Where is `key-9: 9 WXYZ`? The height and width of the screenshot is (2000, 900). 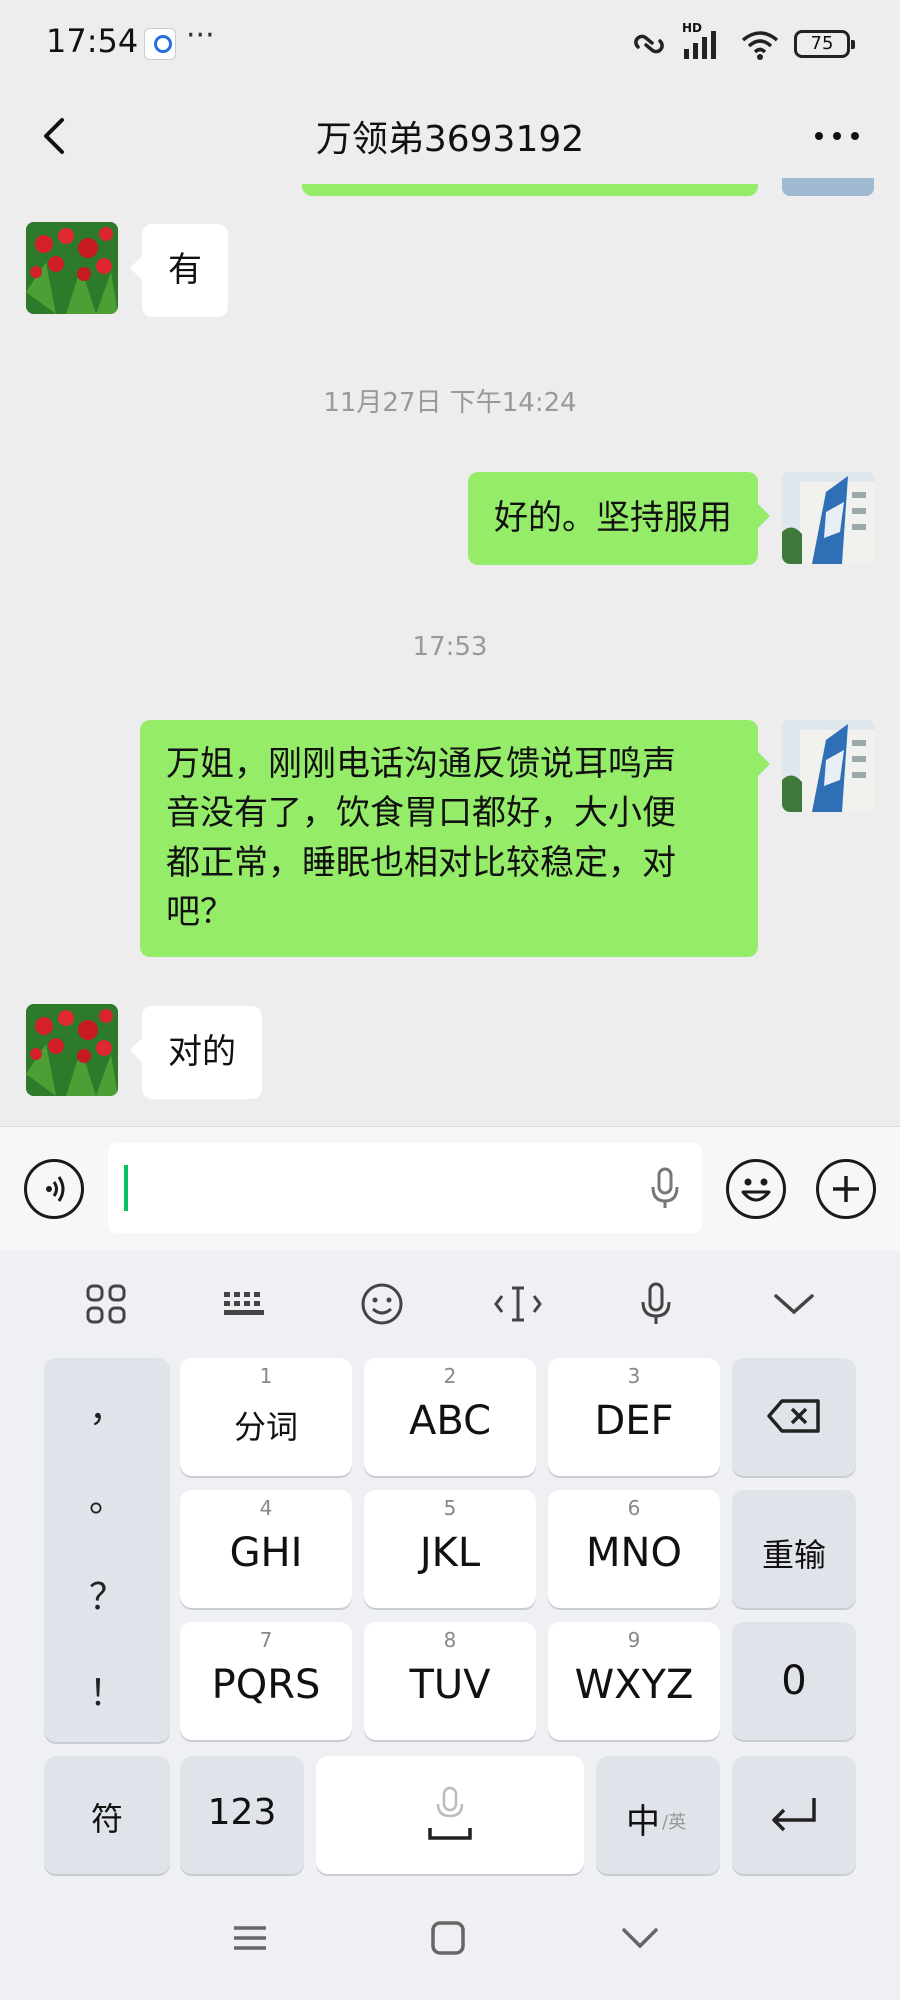 key-9: 9 WXYZ is located at coordinates (634, 1681).